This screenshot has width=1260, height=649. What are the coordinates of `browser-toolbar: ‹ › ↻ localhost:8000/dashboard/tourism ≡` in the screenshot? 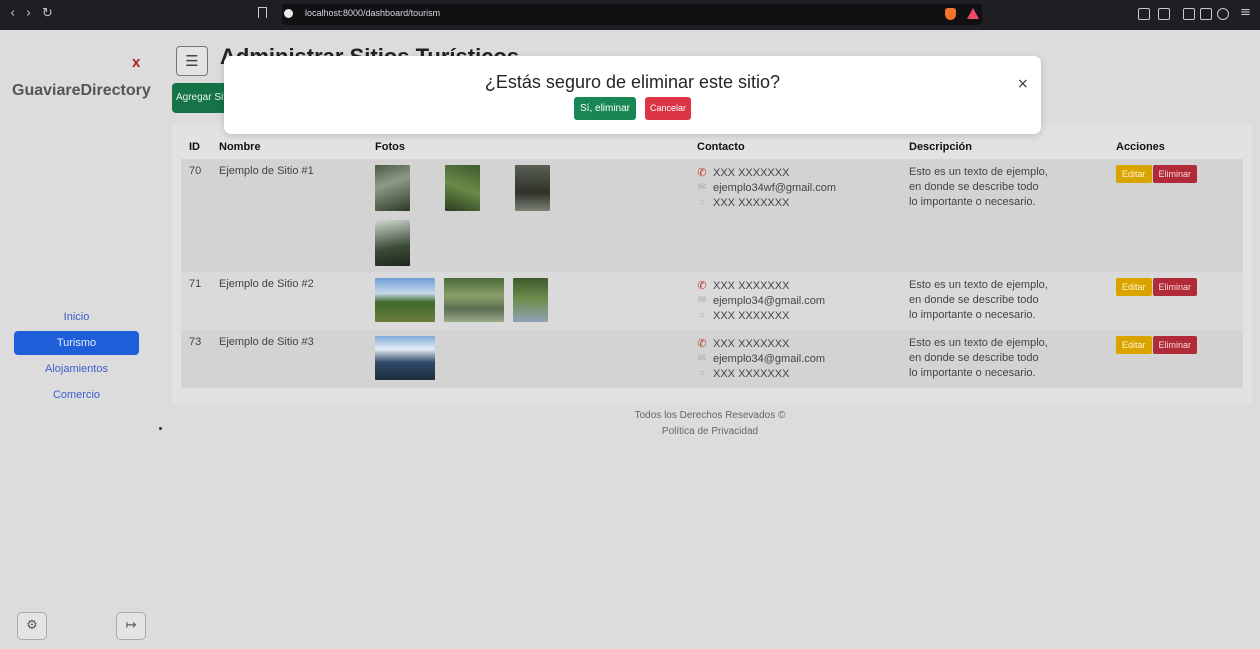 It's located at (630, 15).